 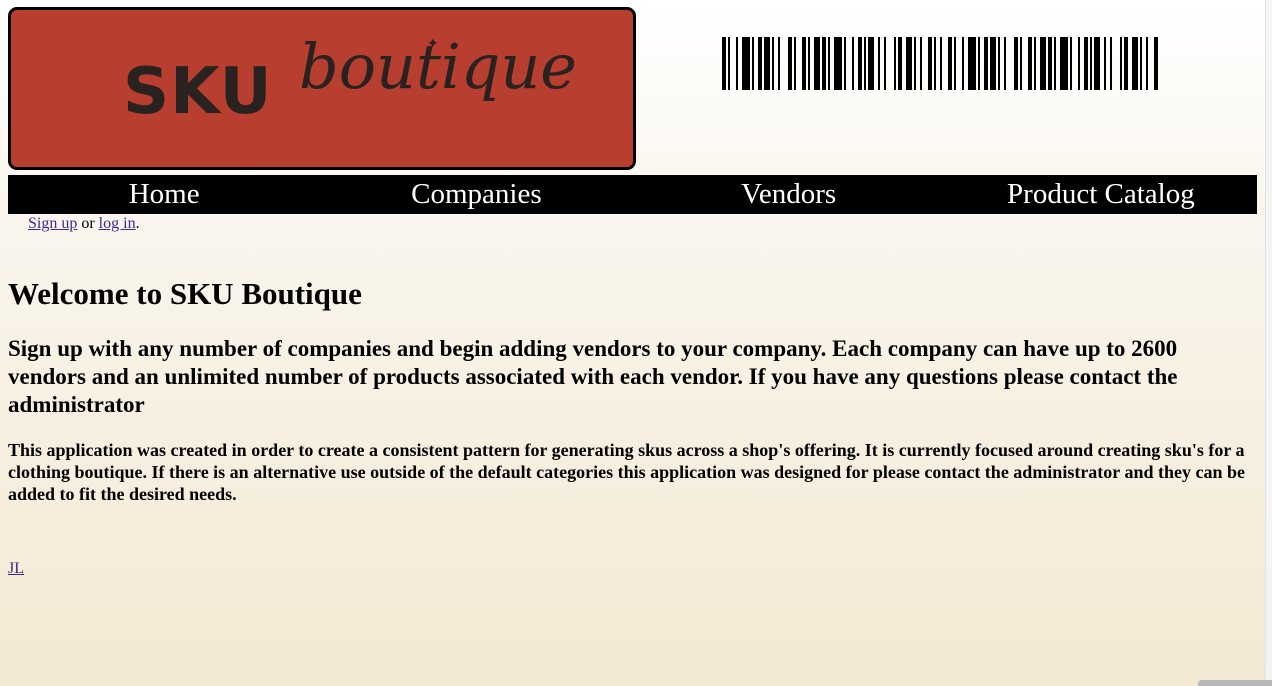 I want to click on site-logo: SKU boutique ✦, so click(x=322, y=88).